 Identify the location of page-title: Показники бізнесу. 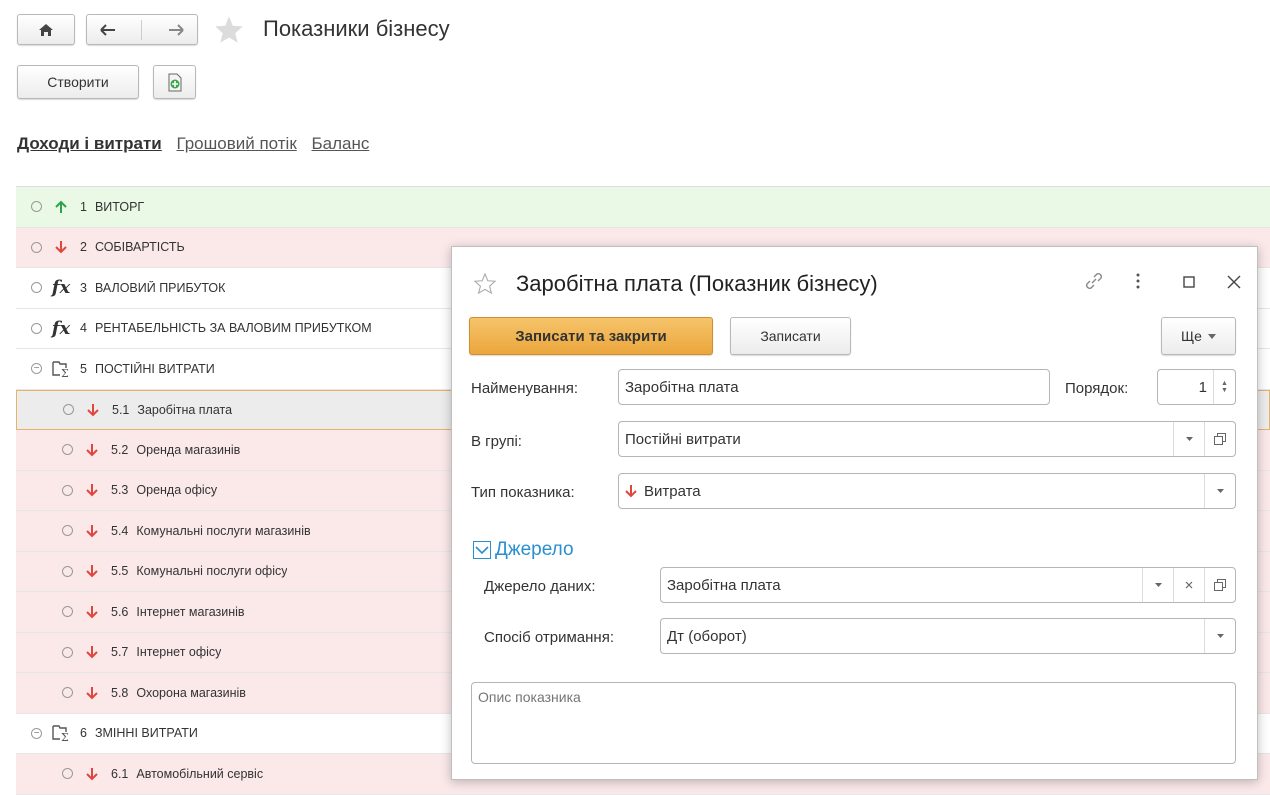
(356, 28).